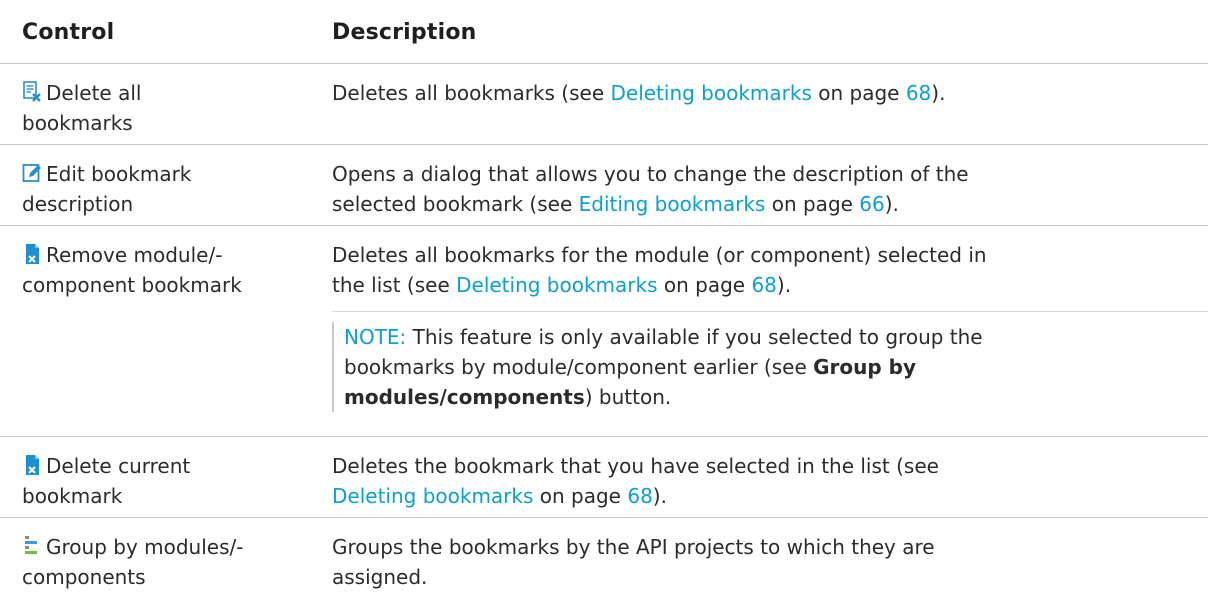 The width and height of the screenshot is (1208, 610). What do you see at coordinates (455, 204) in the screenshot?
I see `desc-text: selected bookmark (see` at bounding box center [455, 204].